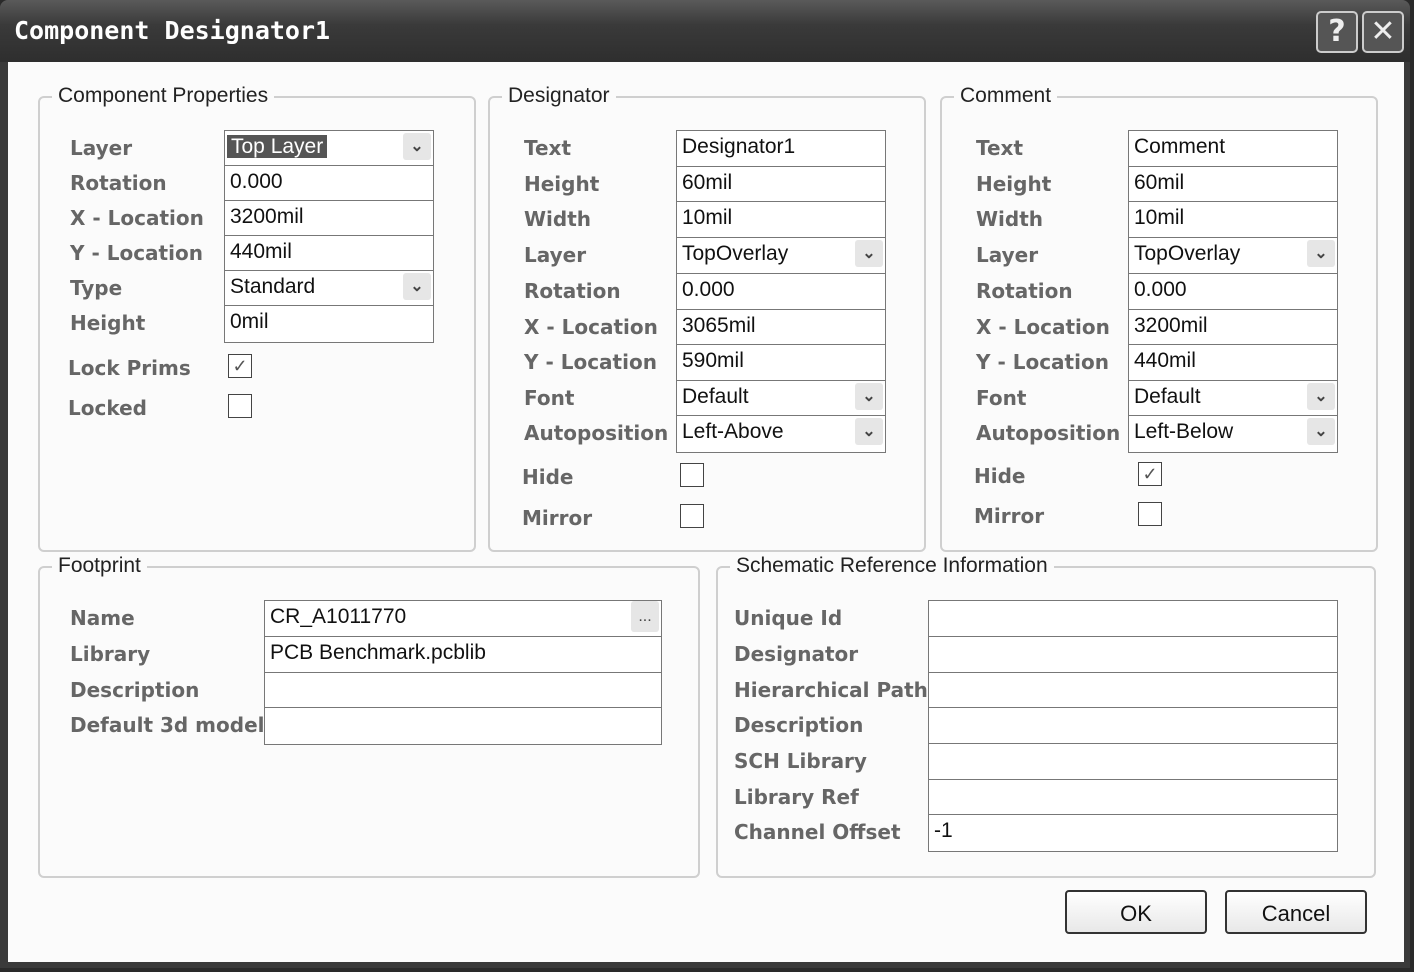 This screenshot has height=972, width=1414. I want to click on name-label: Name, so click(102, 618).